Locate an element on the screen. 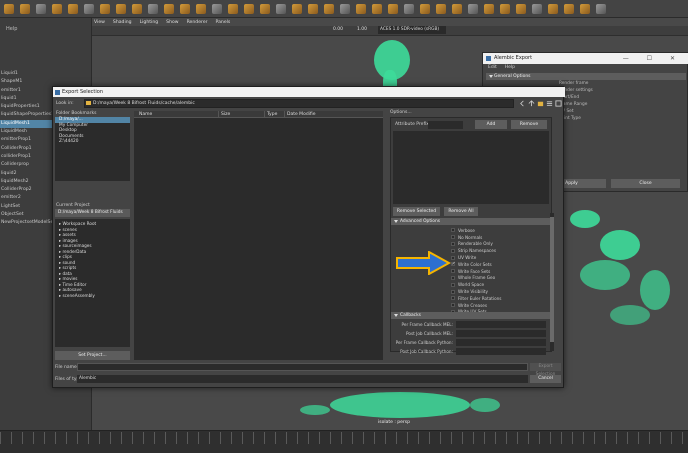  outliner-item: ObjectSet is located at coordinates (26, 215).